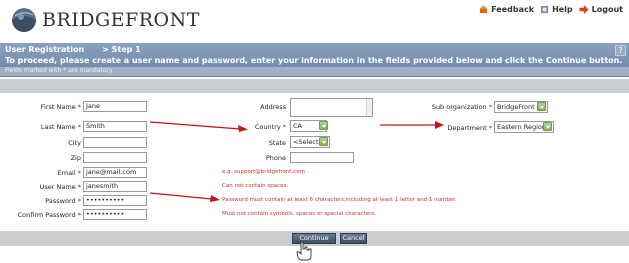 This screenshot has width=629, height=263. Describe the element at coordinates (331, 107) in the screenshot. I see `address-textarea` at that location.